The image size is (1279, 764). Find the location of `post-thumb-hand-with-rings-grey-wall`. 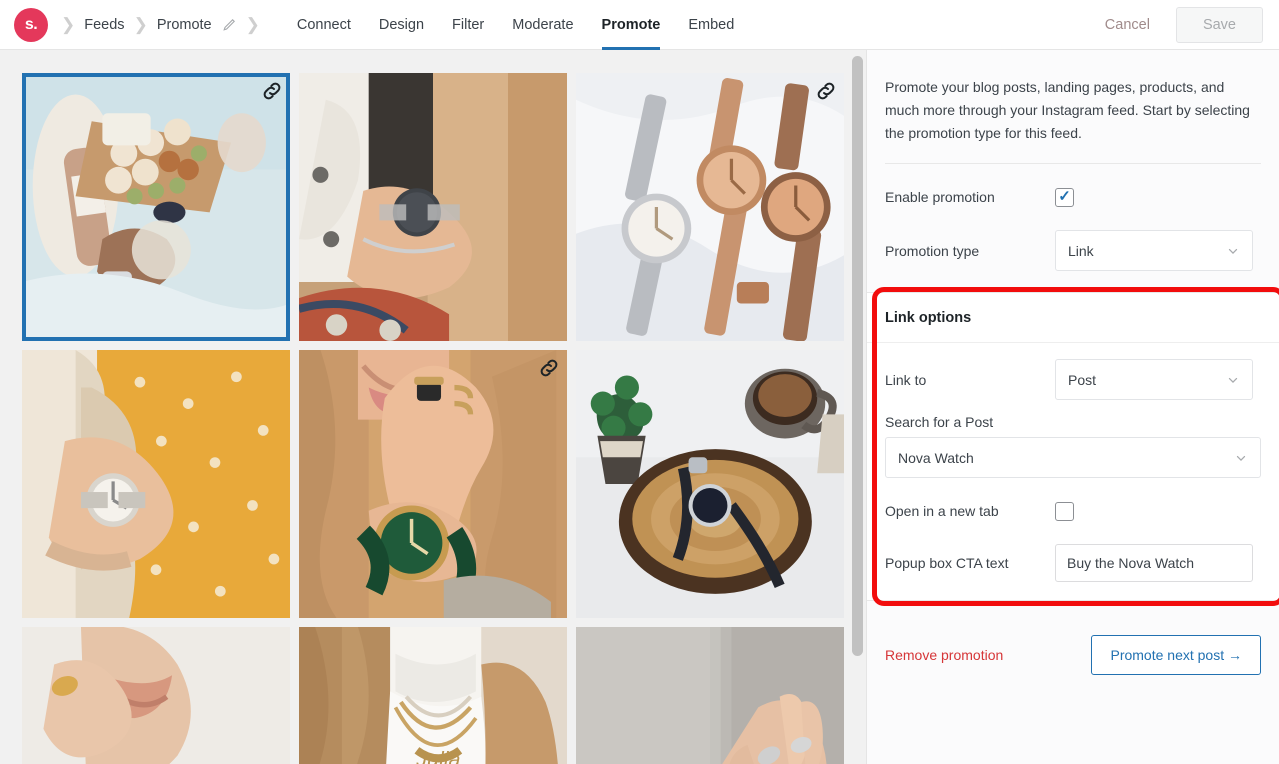

post-thumb-hand-with-rings-grey-wall is located at coordinates (710, 695).